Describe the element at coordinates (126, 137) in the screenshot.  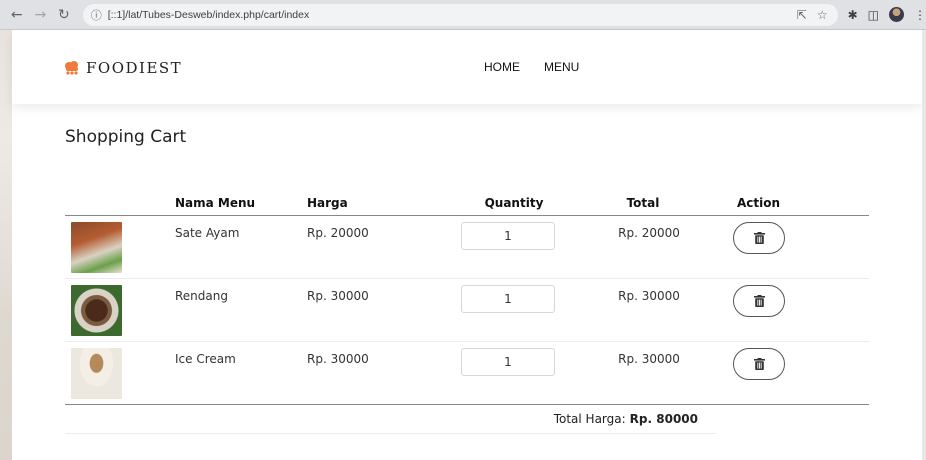
I see `page-title: Shopping Cart` at that location.